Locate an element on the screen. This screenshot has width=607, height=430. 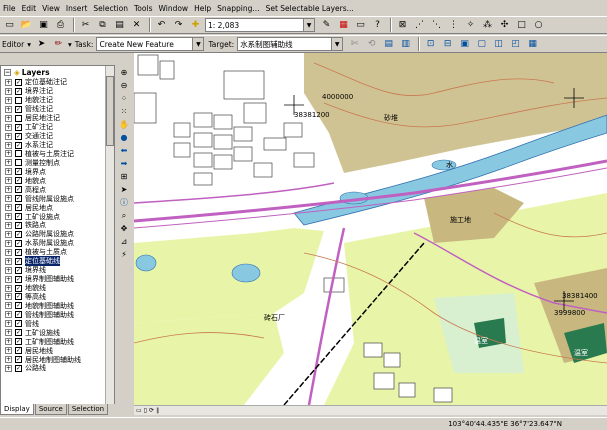
rotate-tool-icon: ⟲ is located at coordinates (371, 44).